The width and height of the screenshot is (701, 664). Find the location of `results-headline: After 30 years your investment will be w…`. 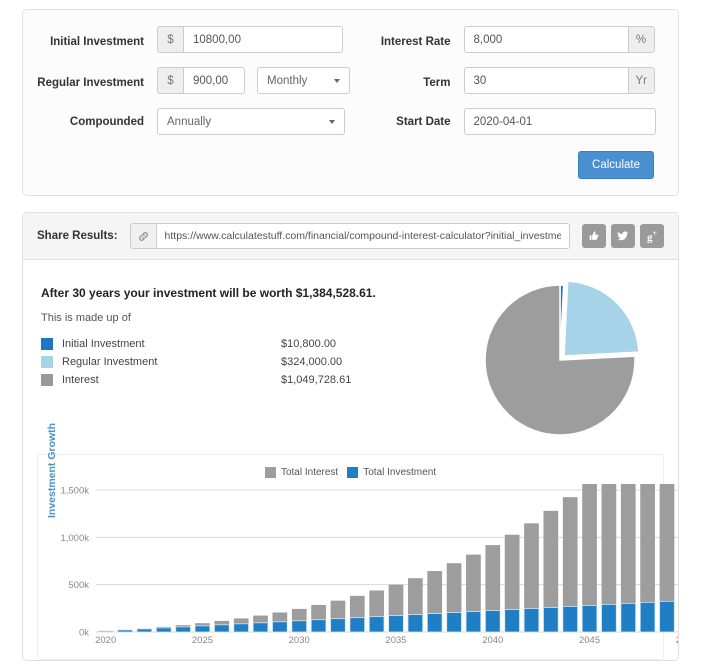

results-headline: After 30 years your investment will be w… is located at coordinates (208, 293).